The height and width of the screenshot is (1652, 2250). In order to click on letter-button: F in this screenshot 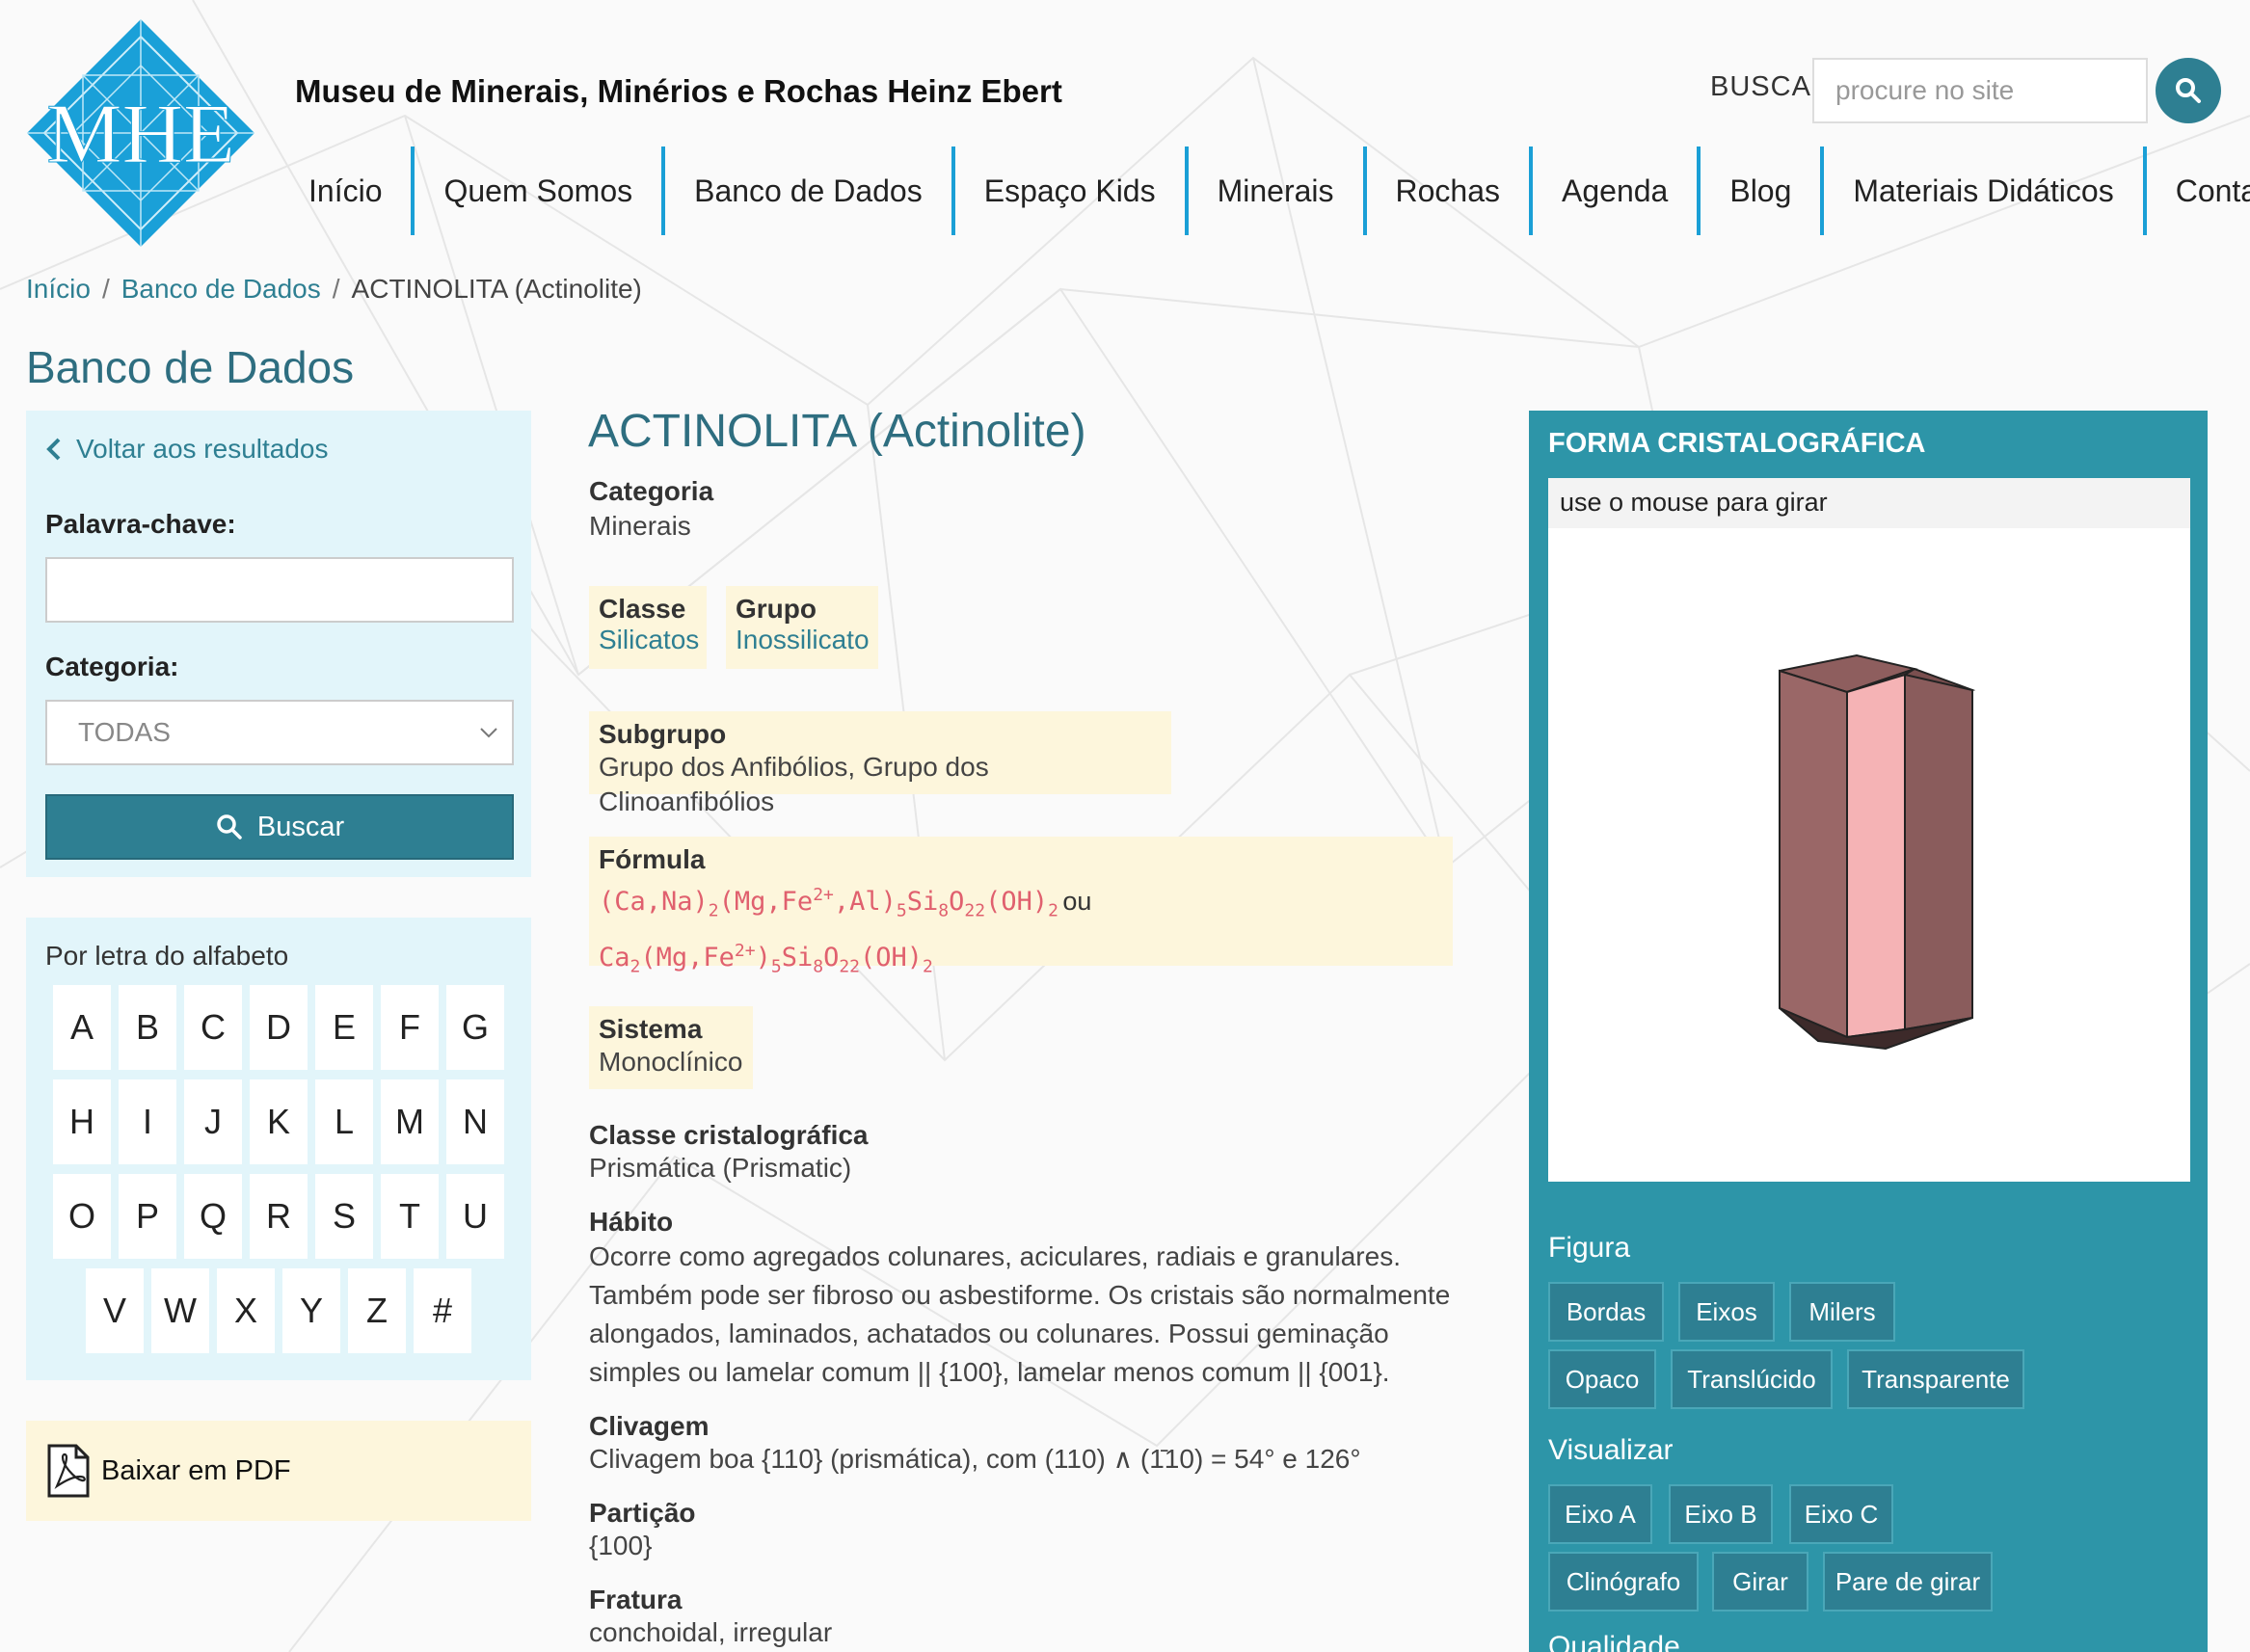, I will do `click(410, 1027)`.